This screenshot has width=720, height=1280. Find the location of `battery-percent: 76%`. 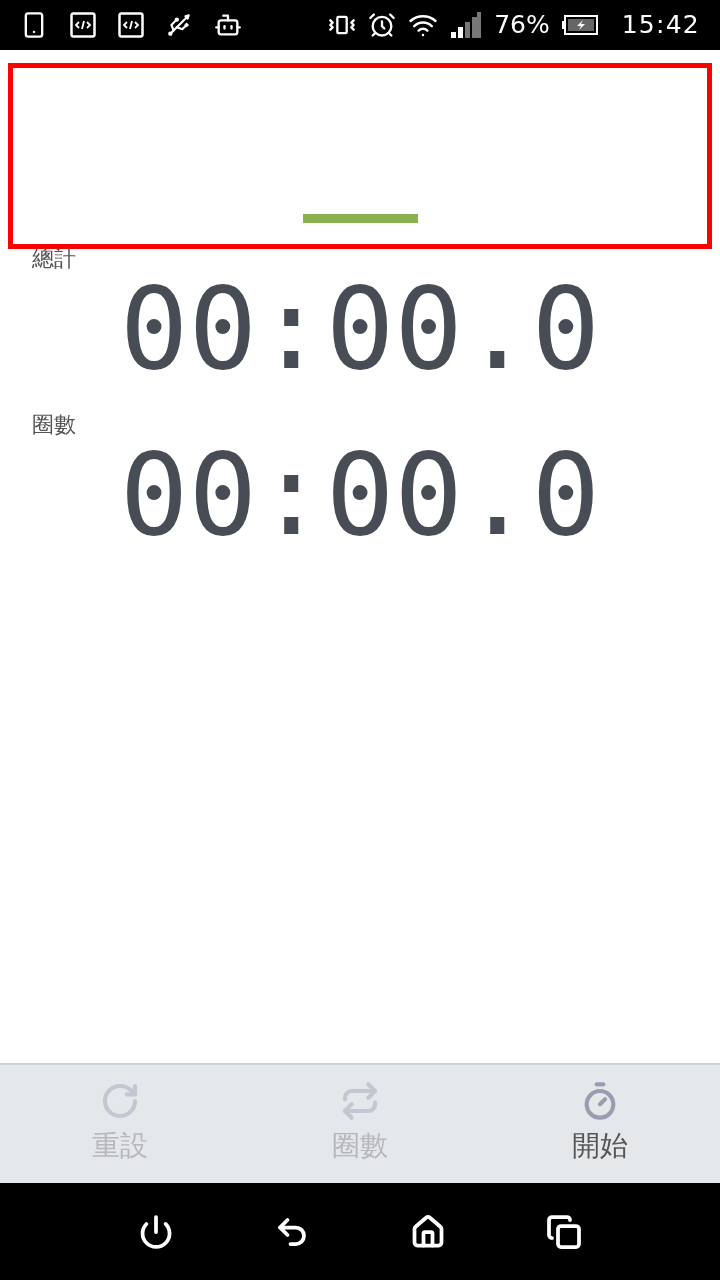

battery-percent: 76% is located at coordinates (522, 25).